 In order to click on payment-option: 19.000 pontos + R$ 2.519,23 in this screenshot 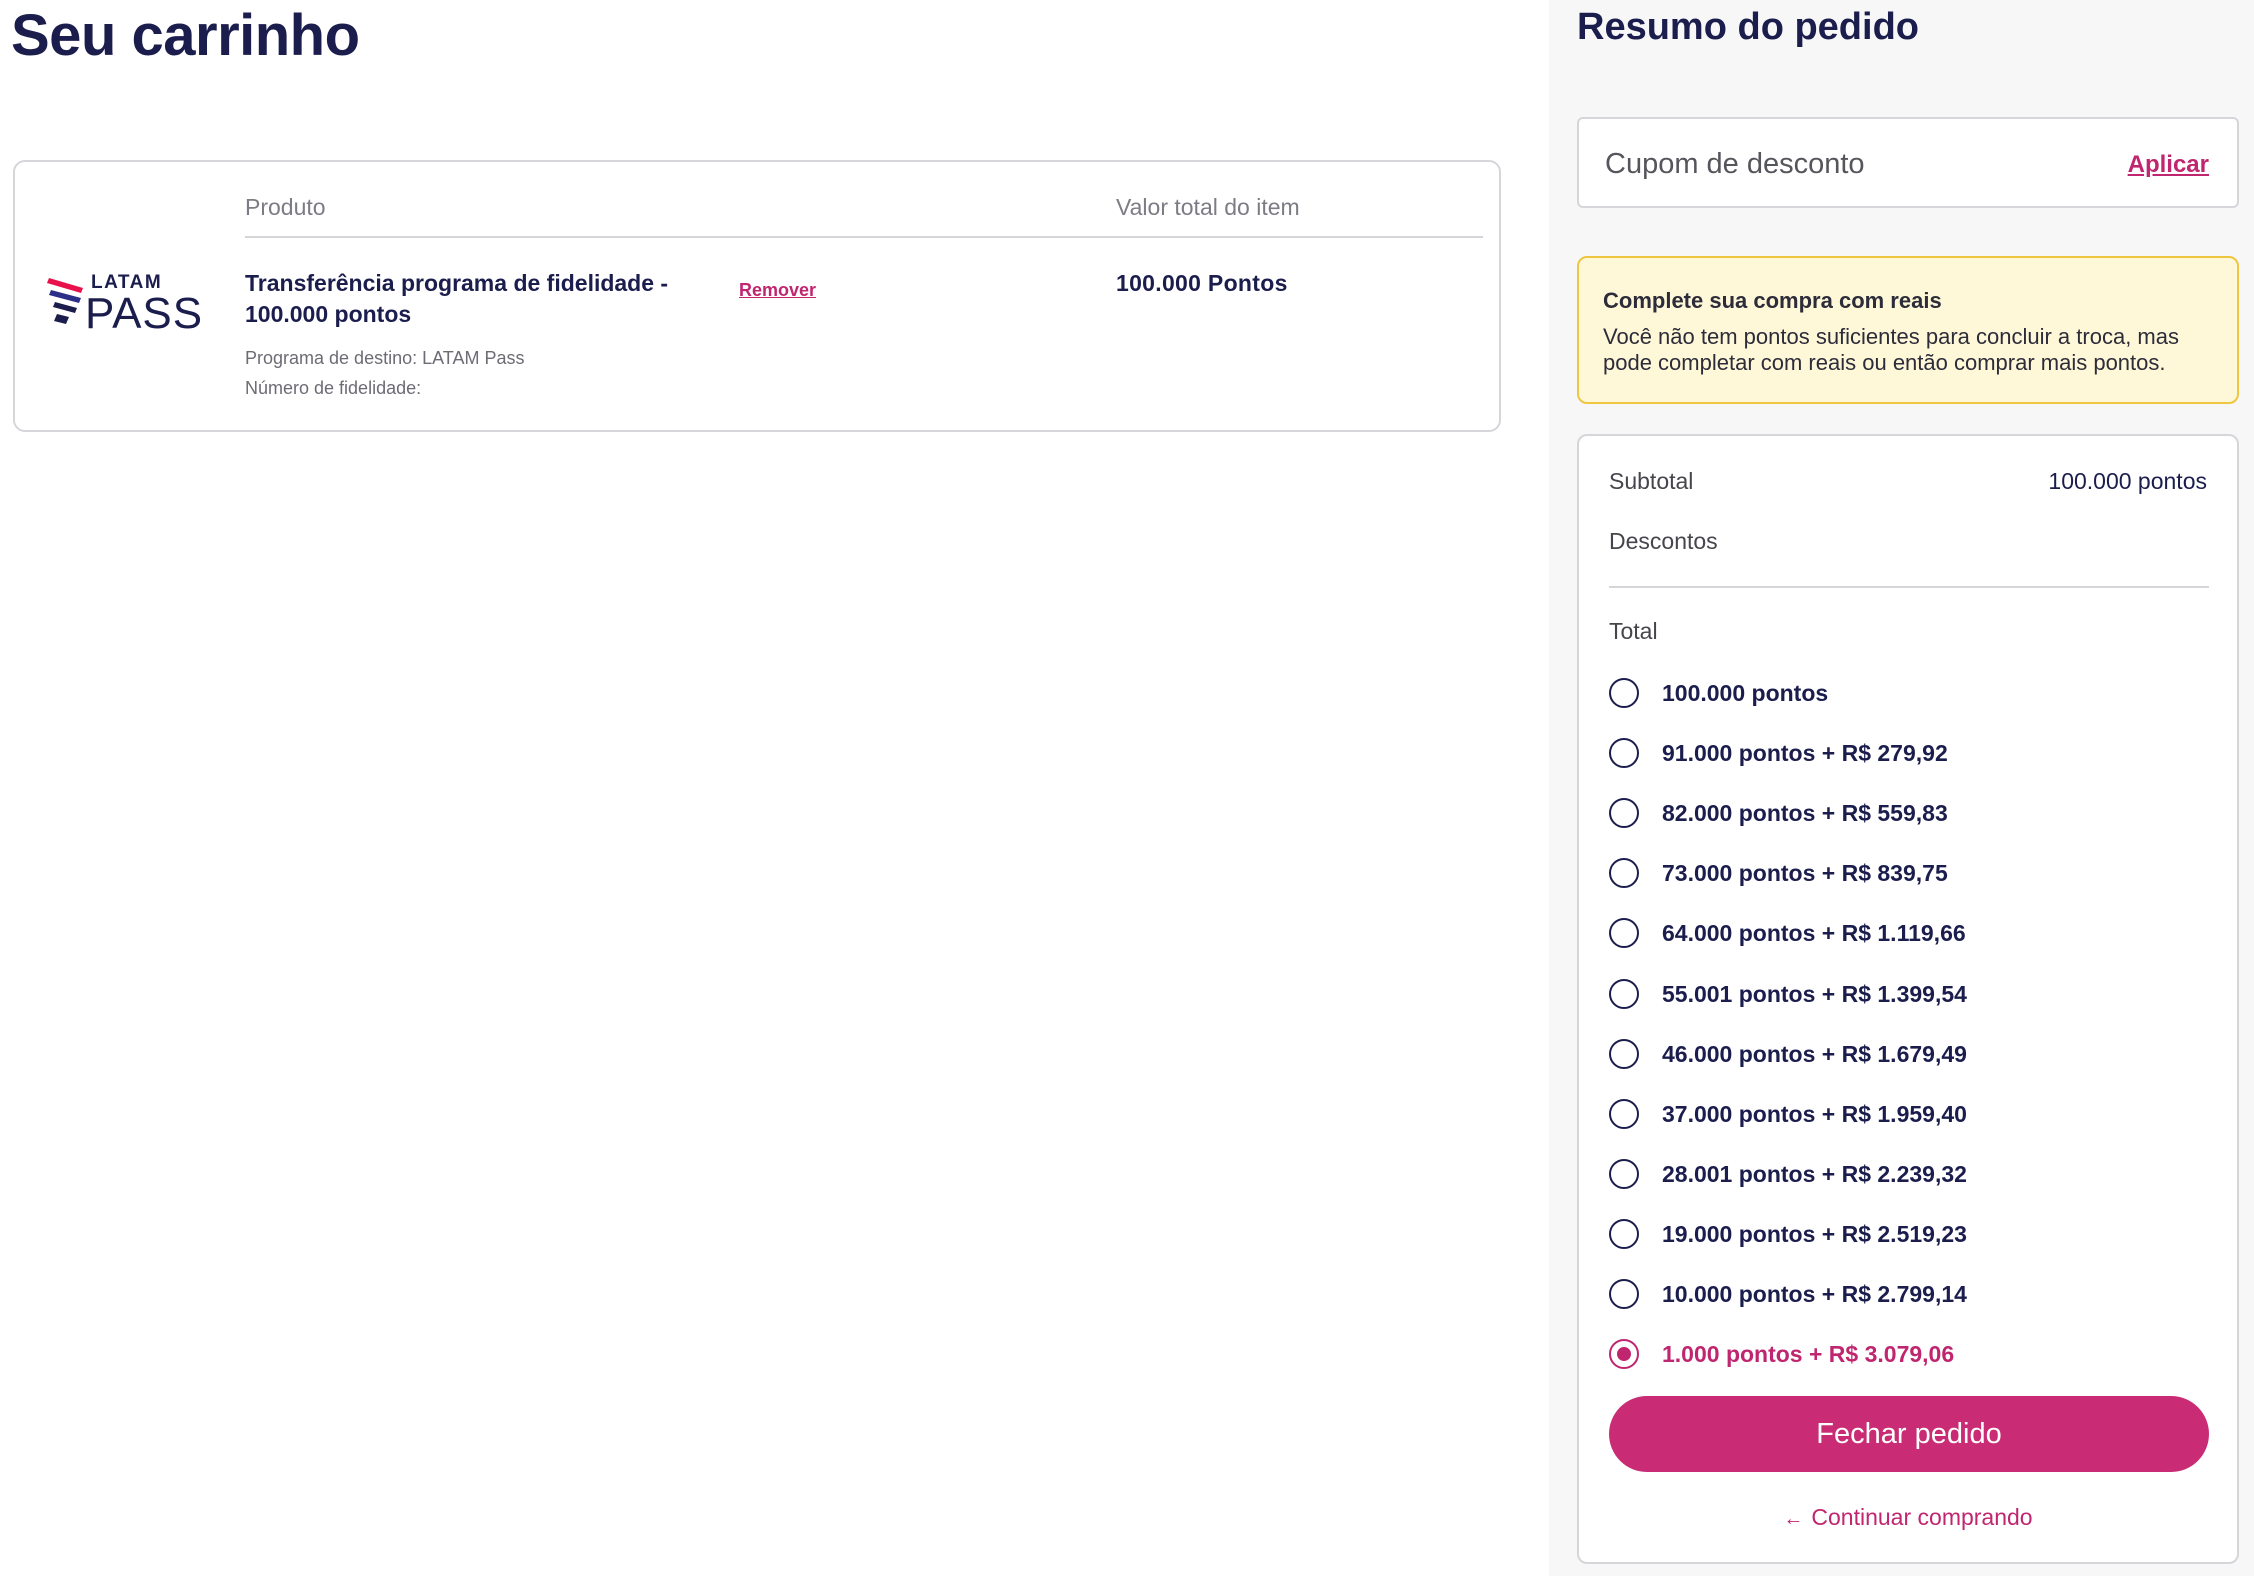, I will do `click(1909, 1235)`.